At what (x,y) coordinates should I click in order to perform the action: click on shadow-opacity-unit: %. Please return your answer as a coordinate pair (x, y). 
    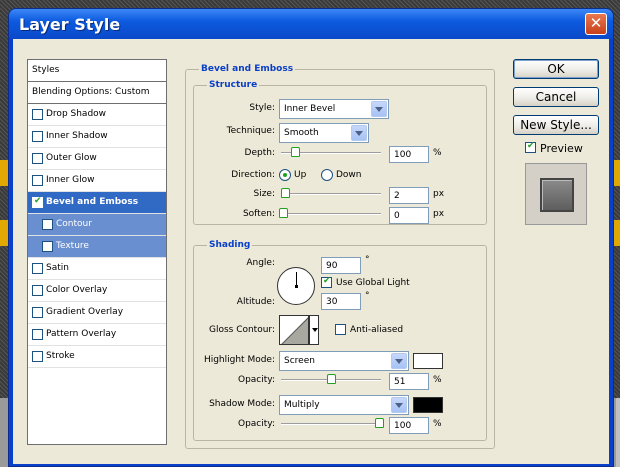
    Looking at the image, I should click on (437, 424).